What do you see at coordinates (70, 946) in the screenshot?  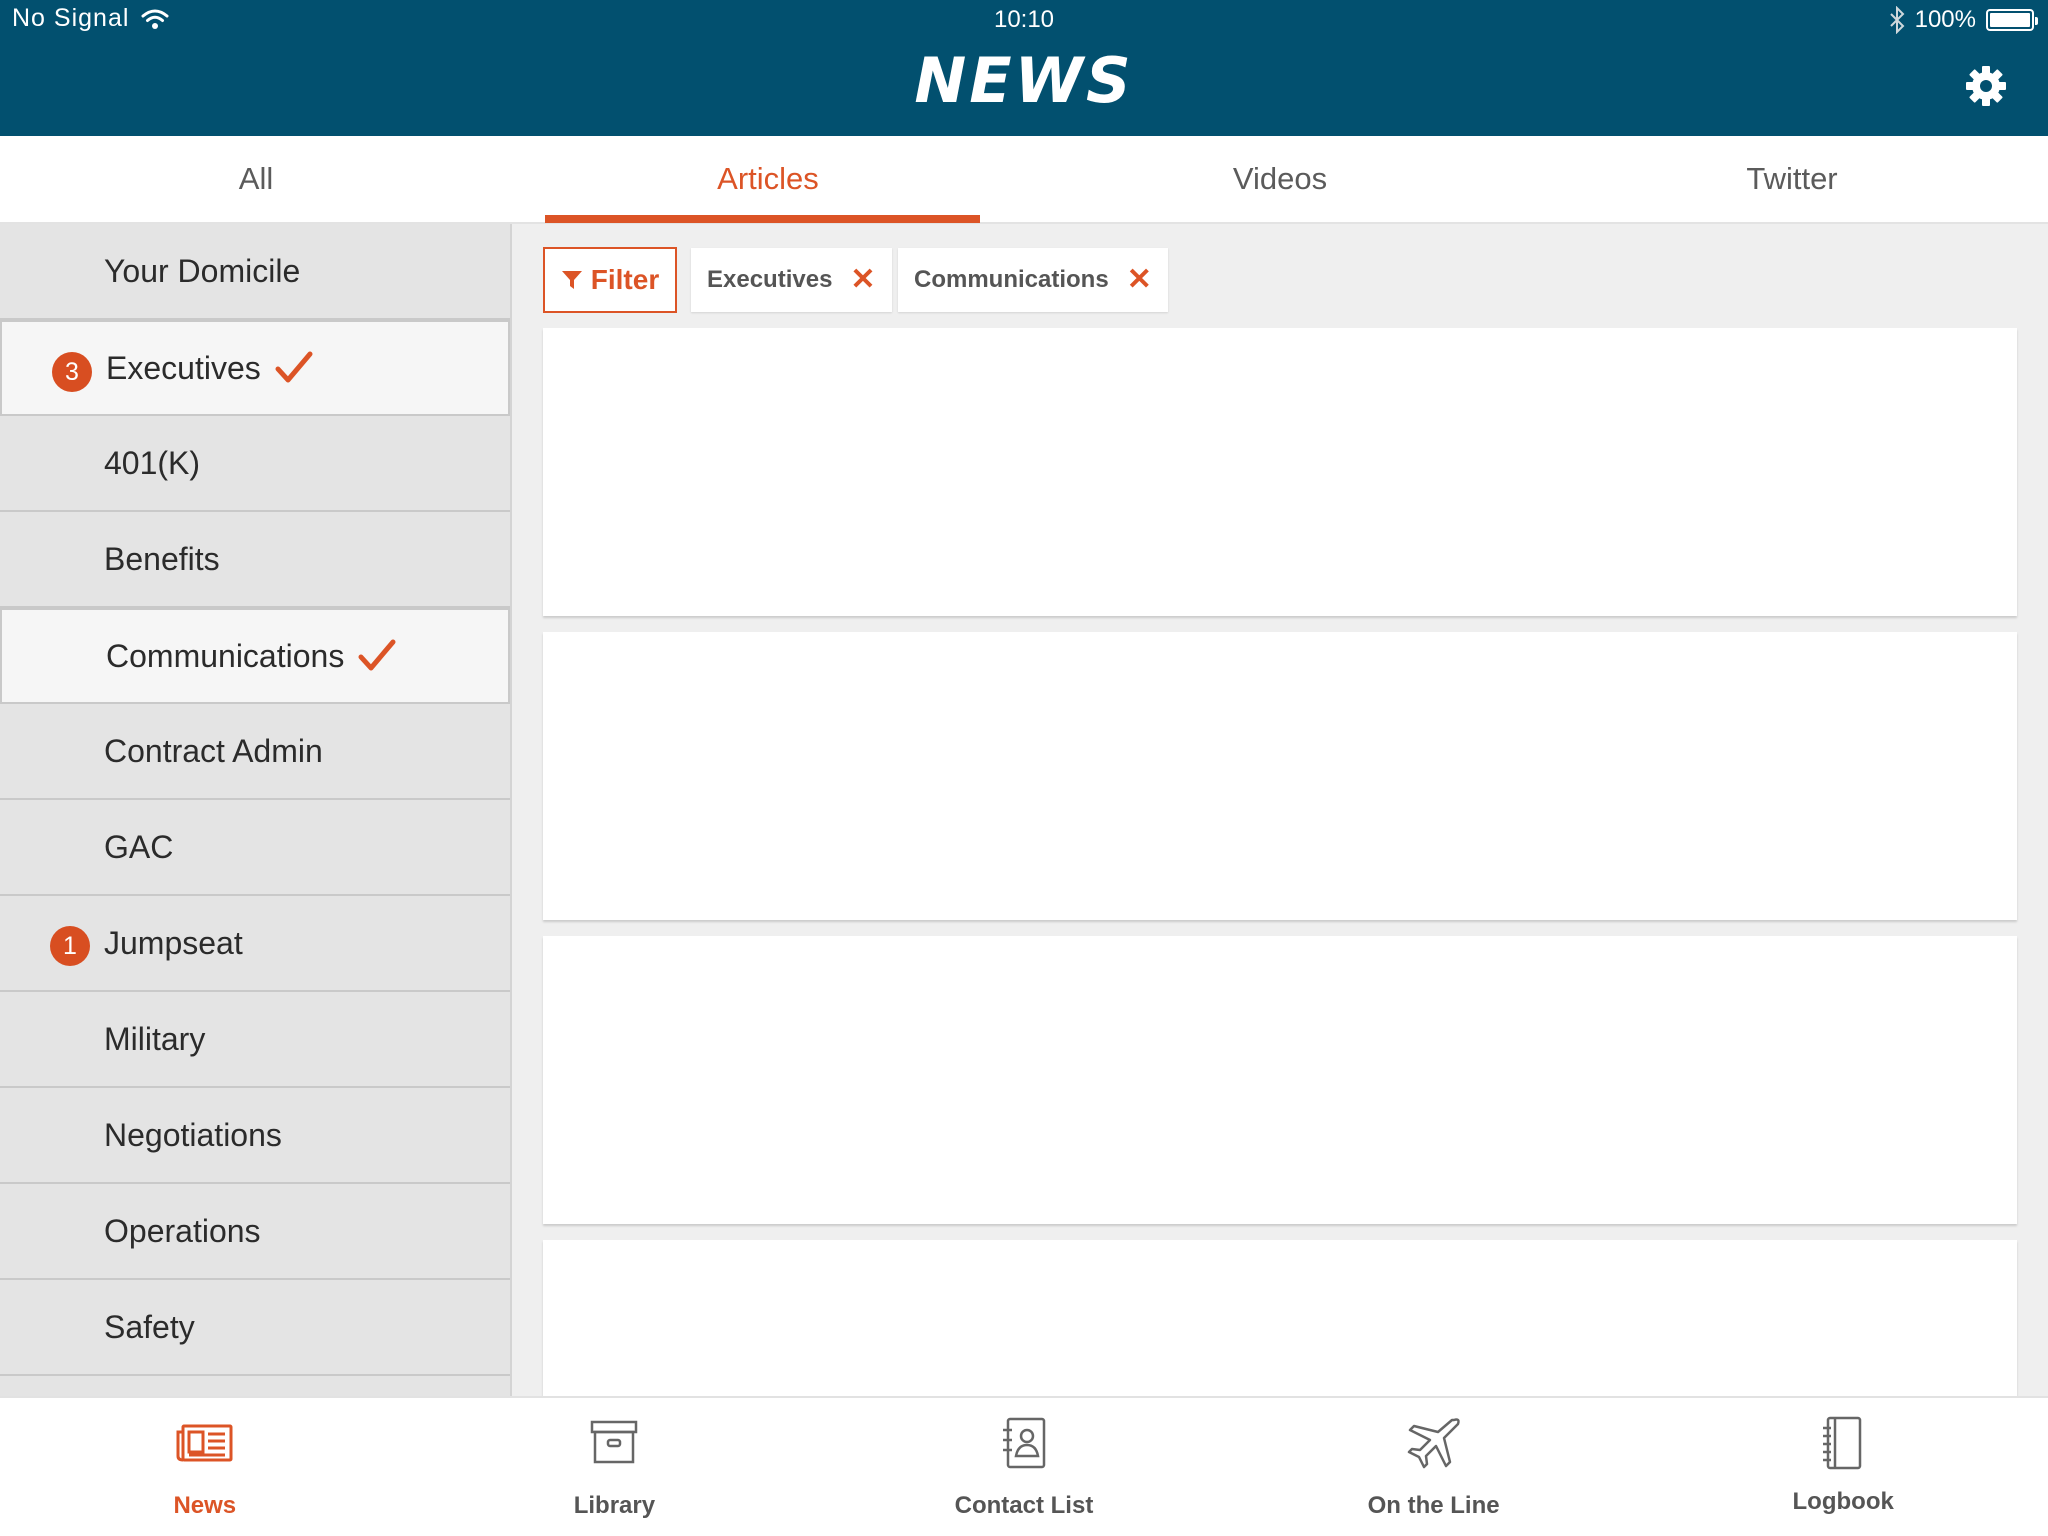 I see `count-badge: 1` at bounding box center [70, 946].